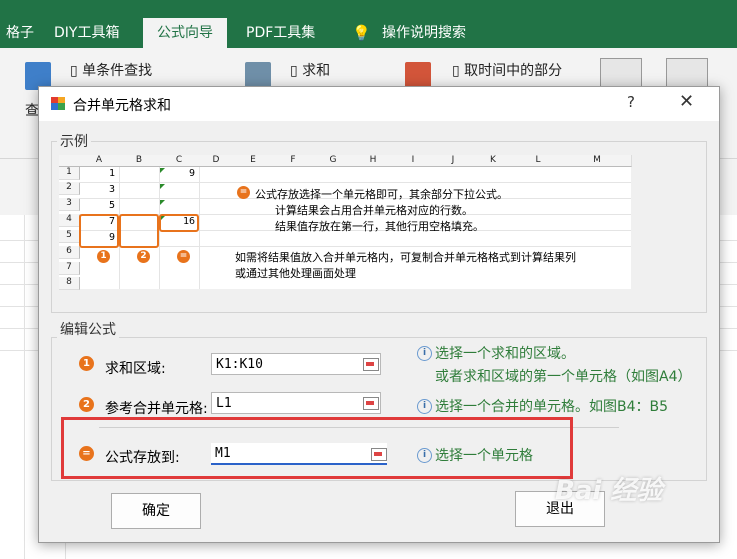  Describe the element at coordinates (69, 161) in the screenshot. I see `corner-cell` at that location.